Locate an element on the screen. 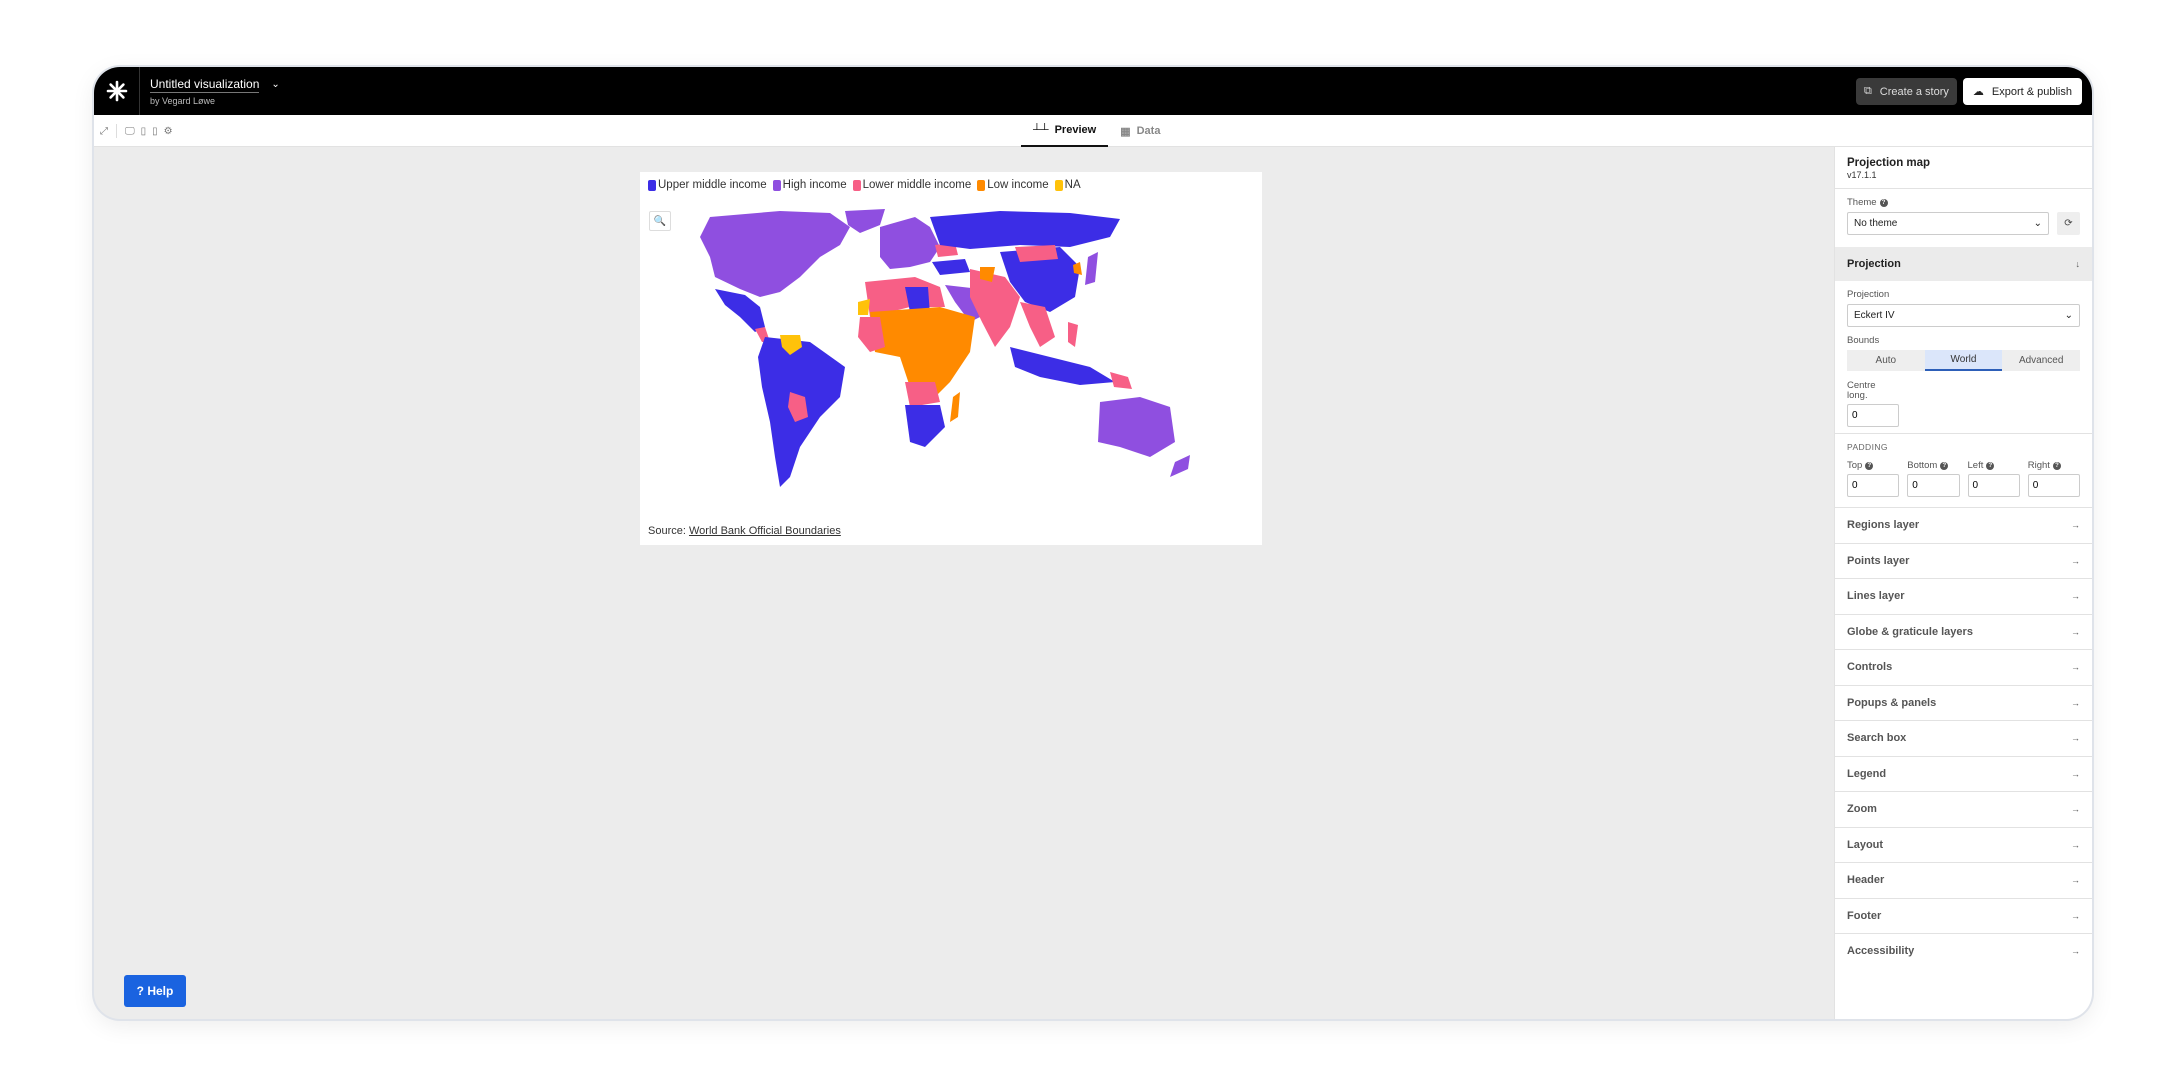 This screenshot has width=2183, height=1080. desktop-icon: 🖵 is located at coordinates (130, 131).